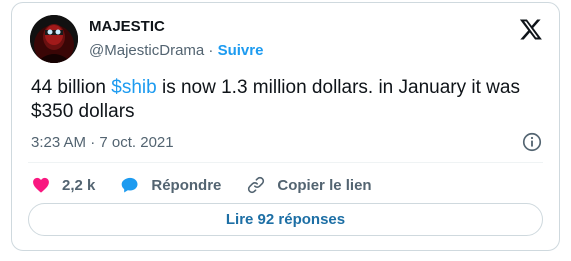 Image resolution: width=571 pixels, height=261 pixels. I want to click on read-replies-button: Lire 92 réponses, so click(285, 219).